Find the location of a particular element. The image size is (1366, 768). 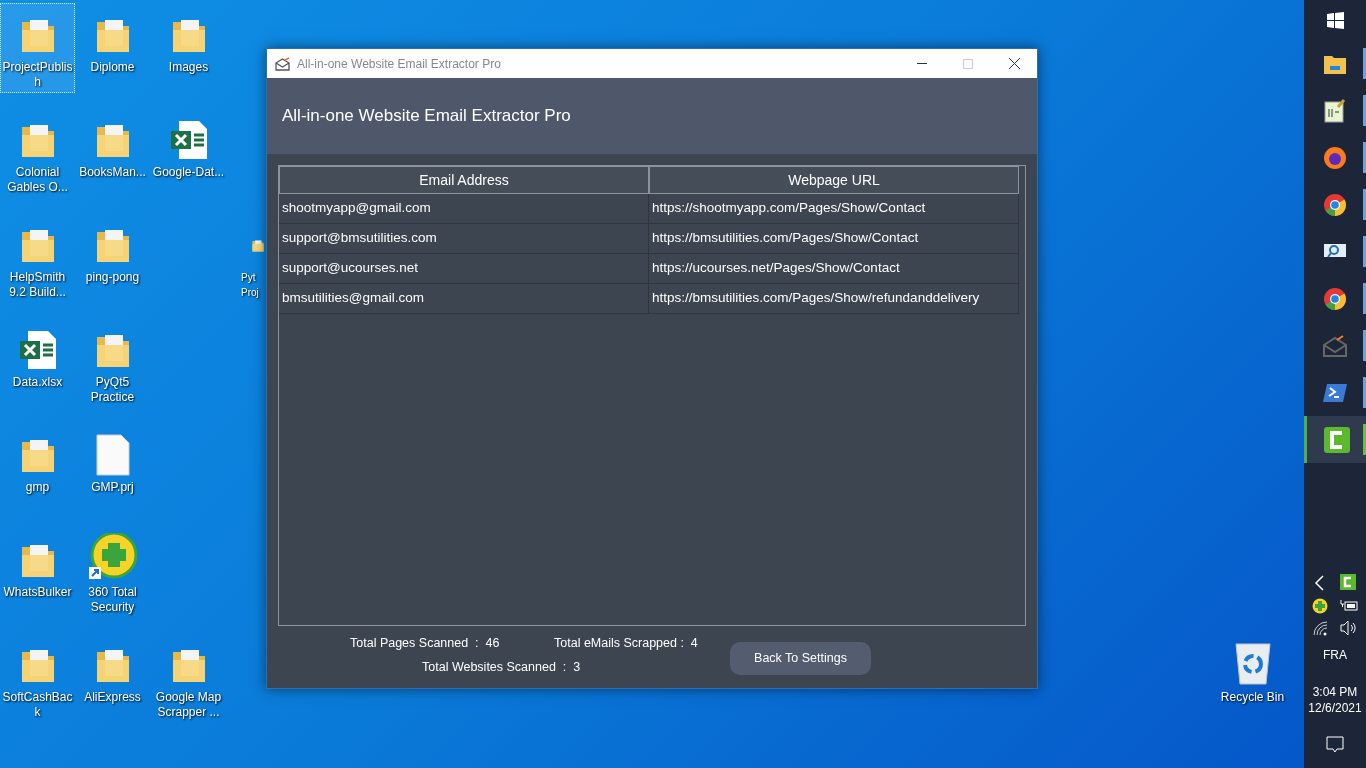

table-cell: support@ucourses.net is located at coordinates (464, 269).